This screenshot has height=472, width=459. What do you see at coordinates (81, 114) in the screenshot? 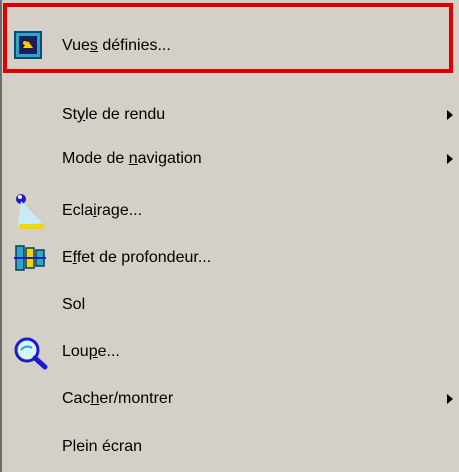
I see `mnemonic: y` at bounding box center [81, 114].